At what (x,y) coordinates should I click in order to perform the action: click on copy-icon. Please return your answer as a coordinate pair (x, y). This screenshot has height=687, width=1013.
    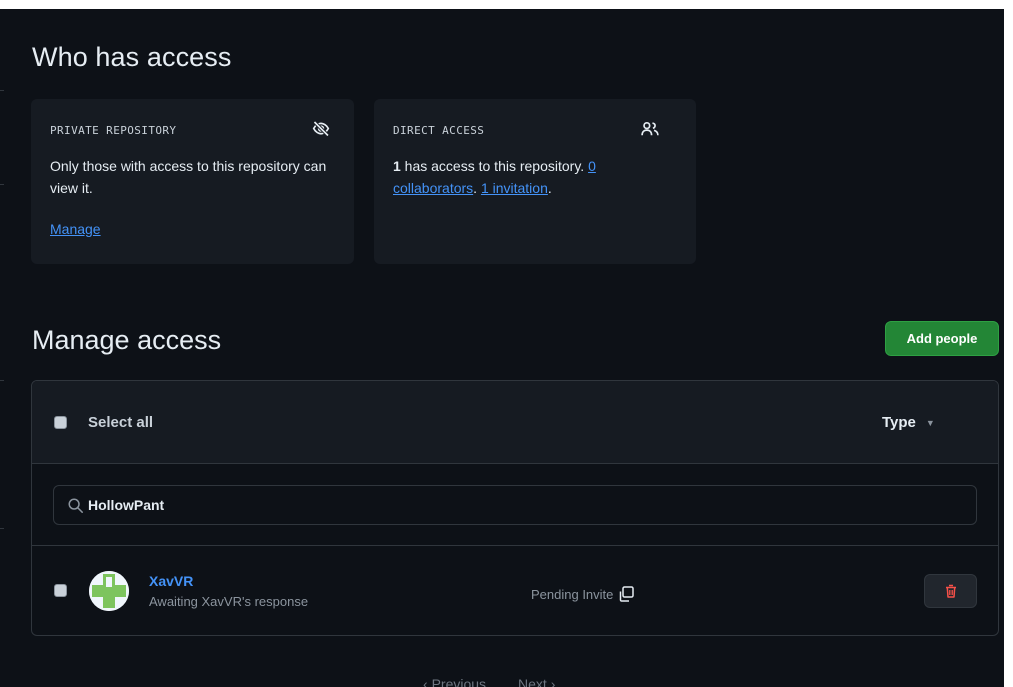
    Looking at the image, I should click on (626, 594).